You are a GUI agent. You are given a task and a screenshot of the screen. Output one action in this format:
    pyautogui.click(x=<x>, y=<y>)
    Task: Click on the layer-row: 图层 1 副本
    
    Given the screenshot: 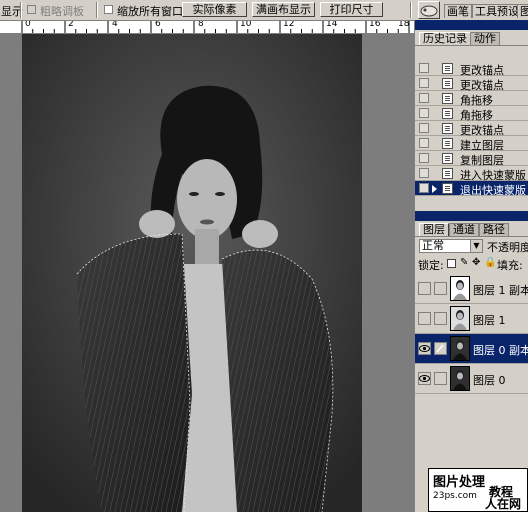 What is the action you would take?
    pyautogui.click(x=471, y=289)
    